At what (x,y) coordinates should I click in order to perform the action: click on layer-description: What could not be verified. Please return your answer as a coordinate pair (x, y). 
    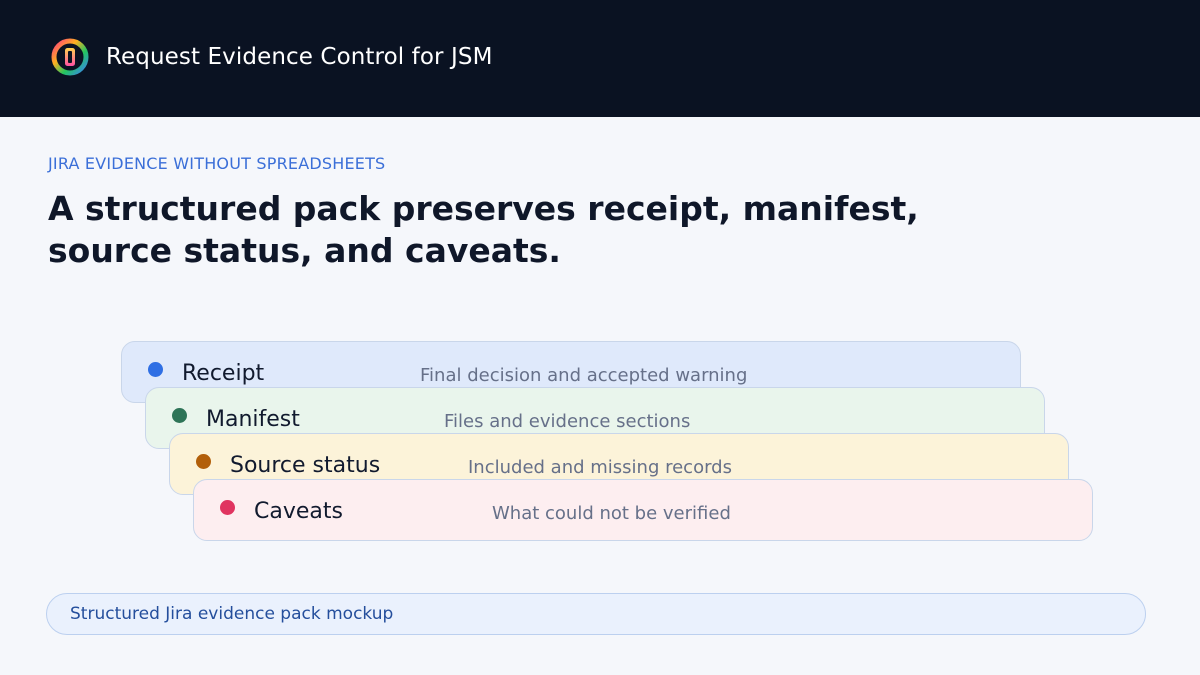
    Looking at the image, I should click on (611, 513).